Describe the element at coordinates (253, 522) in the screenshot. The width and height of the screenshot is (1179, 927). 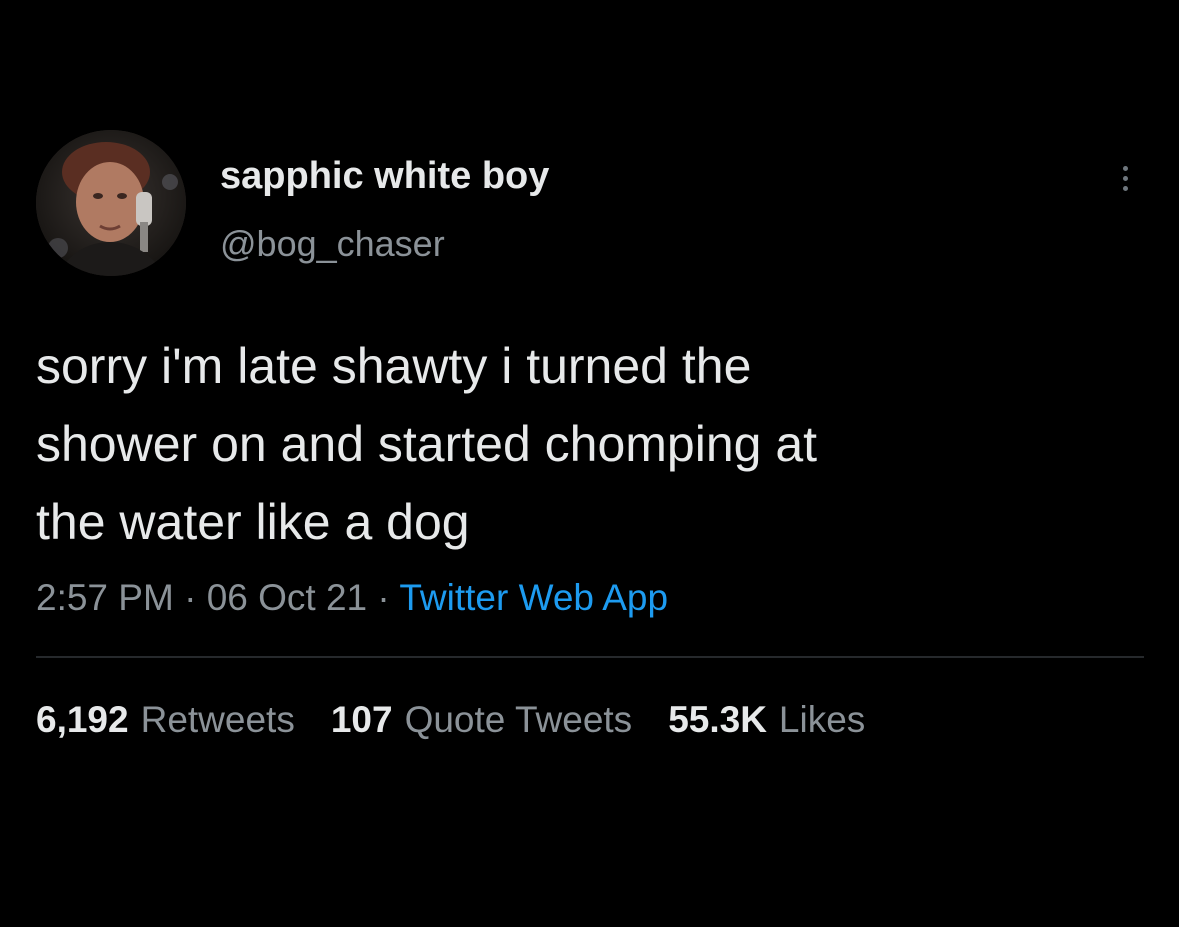
I see `tweet-text-line: the water like a dog` at that location.